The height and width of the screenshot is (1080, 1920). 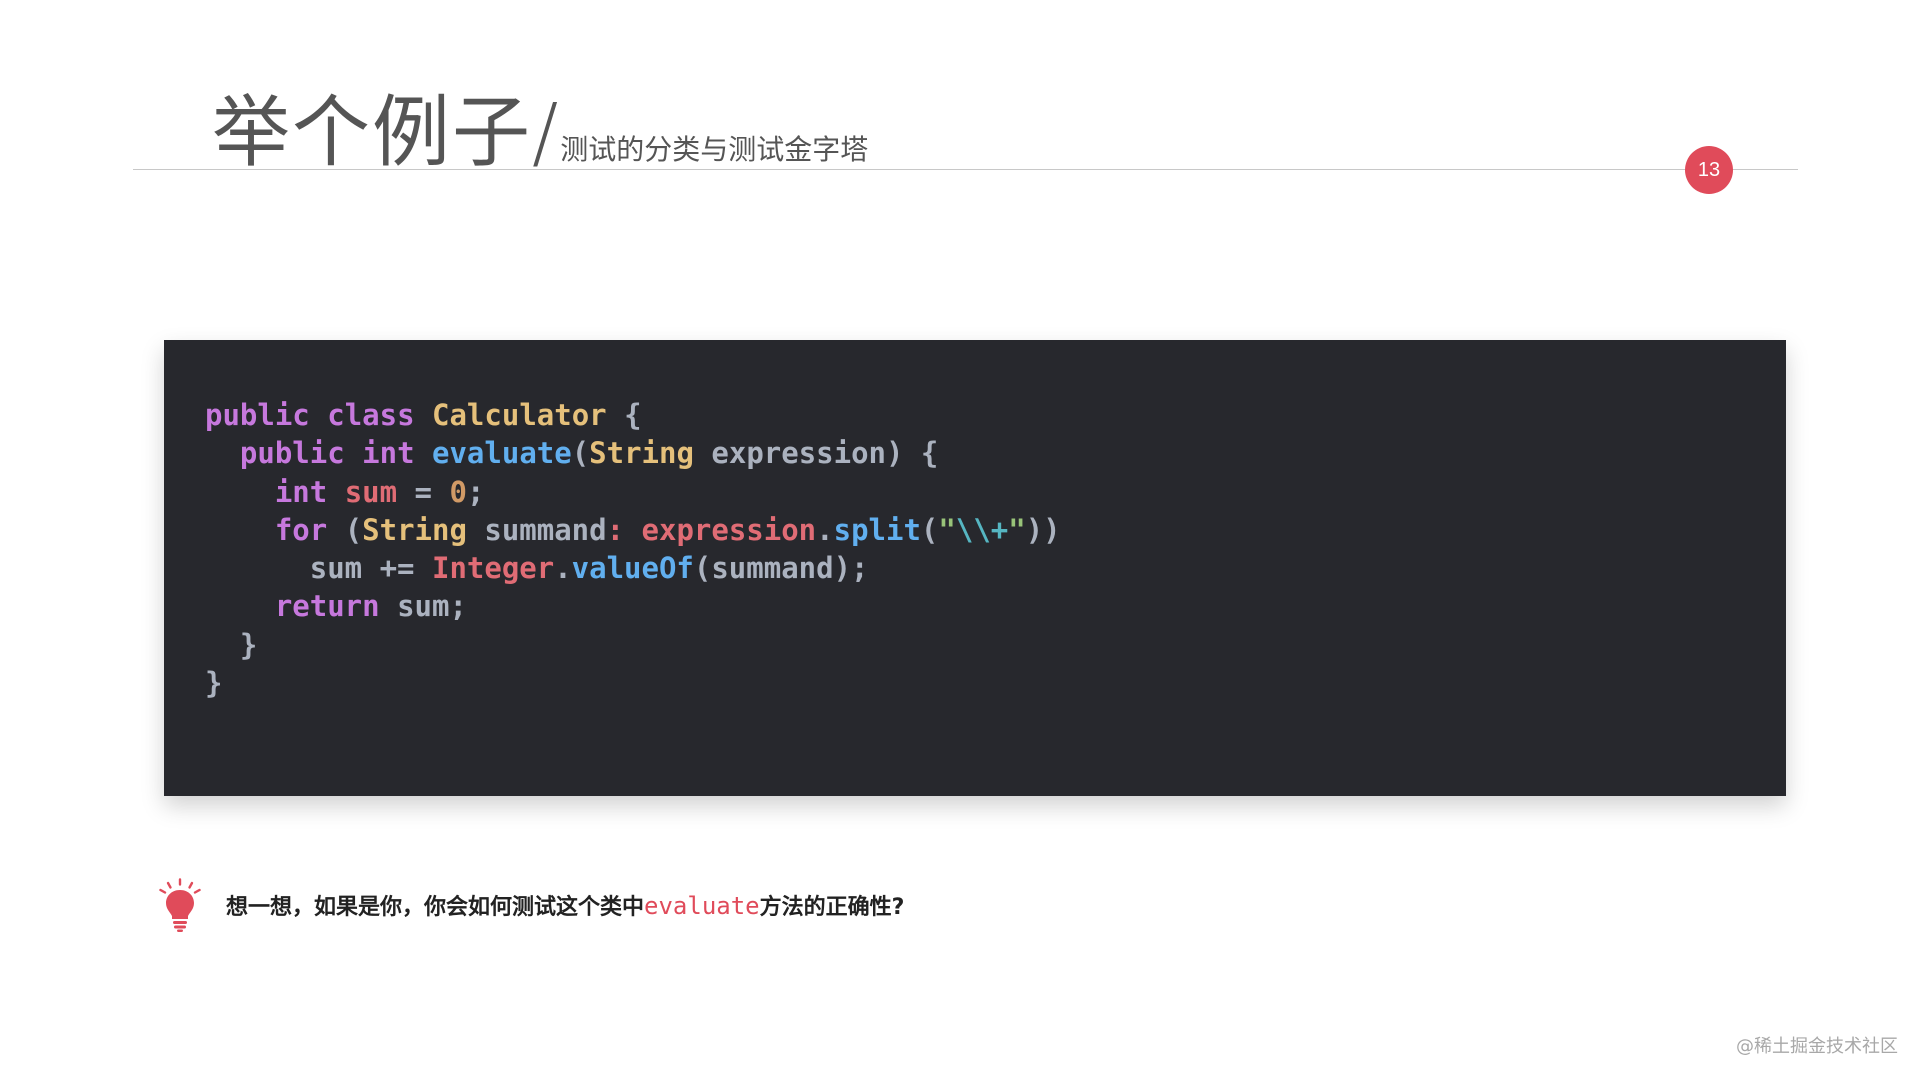 I want to click on code-token: class, so click(x=371, y=415).